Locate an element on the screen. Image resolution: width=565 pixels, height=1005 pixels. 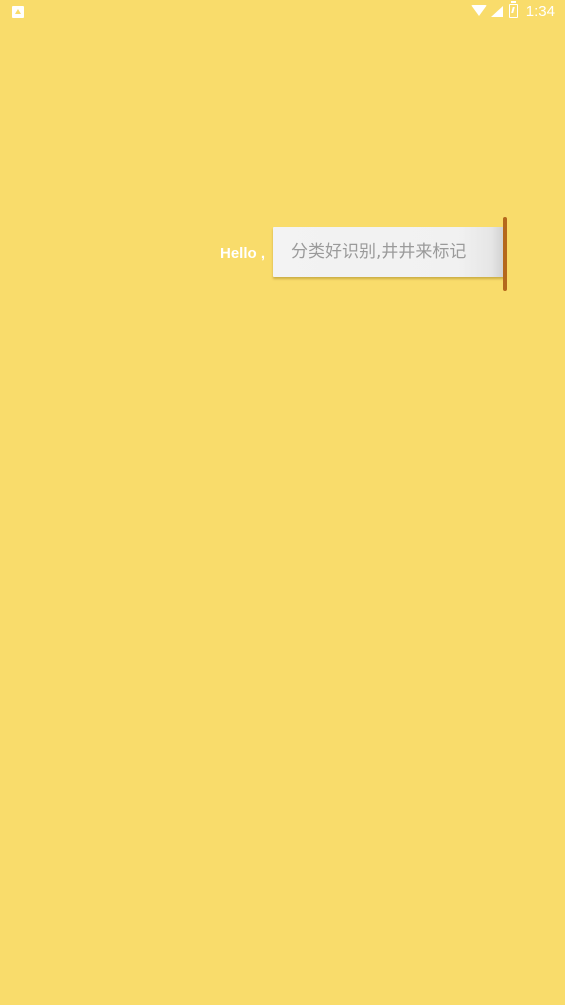
notification-icon is located at coordinates (18, 12).